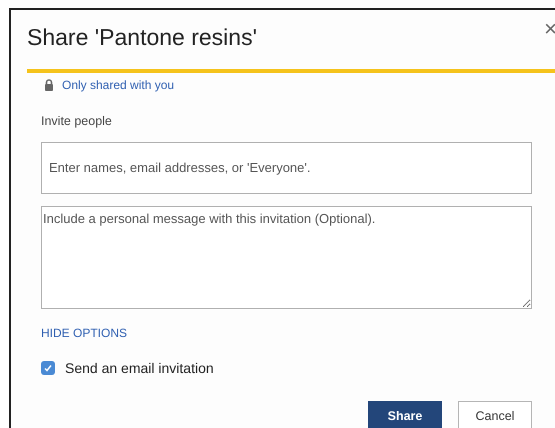  What do you see at coordinates (139, 368) in the screenshot?
I see `email-invitation-label: Send an email invitation` at bounding box center [139, 368].